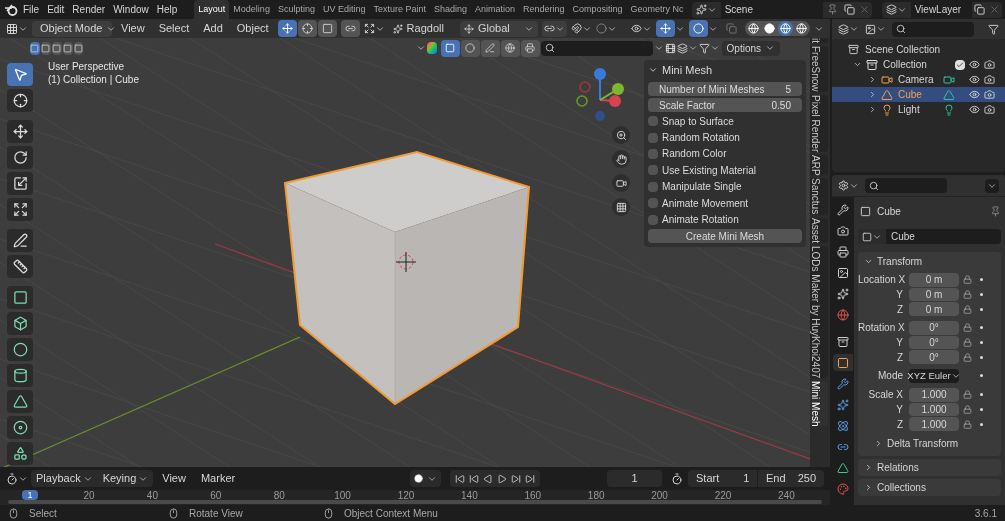 This screenshot has width=1005, height=521. Describe the element at coordinates (495, 9) in the screenshot. I see `workspace-tab: Animation` at that location.